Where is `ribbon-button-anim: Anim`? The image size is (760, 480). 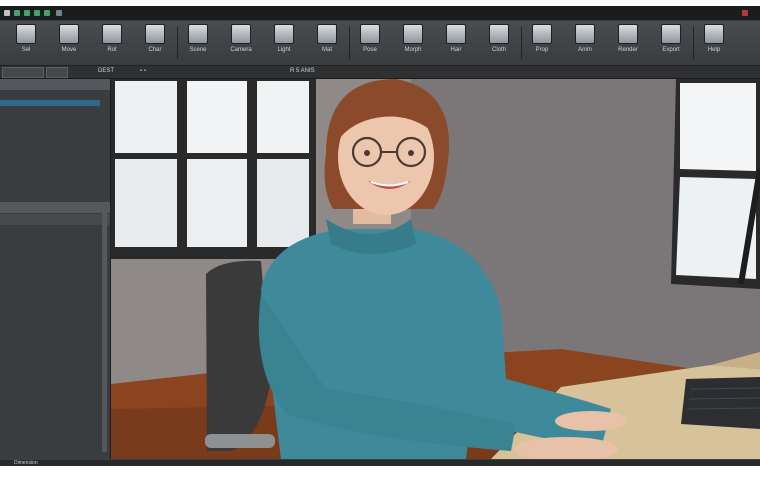
ribbon-button-anim: Anim is located at coordinates (585, 43).